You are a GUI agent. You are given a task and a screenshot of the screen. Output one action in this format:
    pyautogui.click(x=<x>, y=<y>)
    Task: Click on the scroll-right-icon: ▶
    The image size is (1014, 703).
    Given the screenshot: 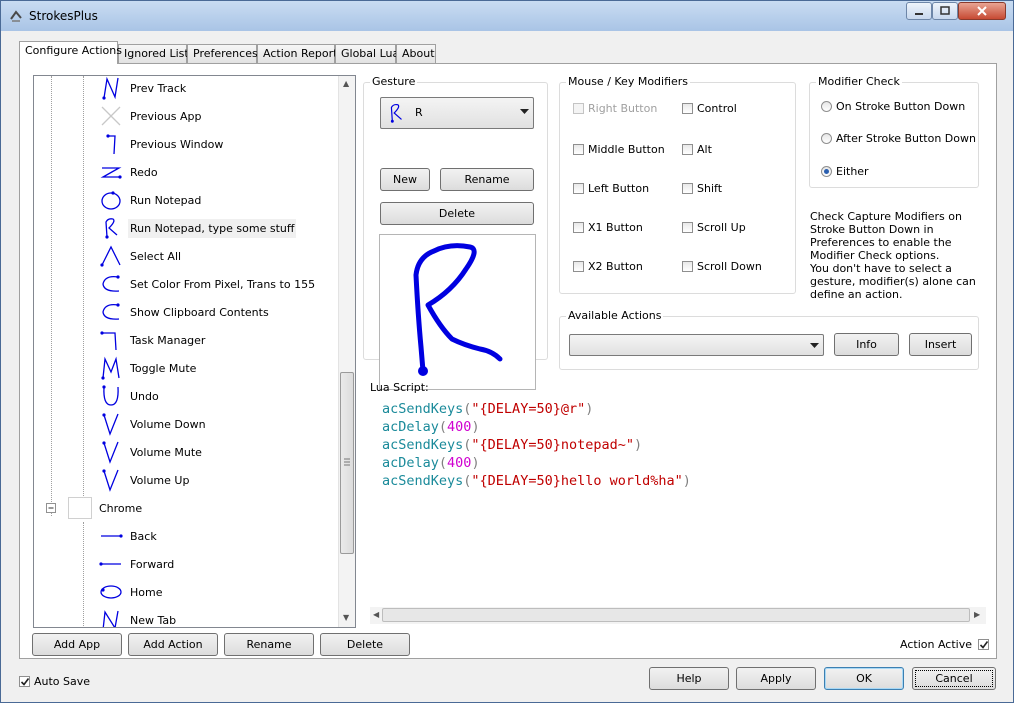 What is the action you would take?
    pyautogui.click(x=977, y=614)
    